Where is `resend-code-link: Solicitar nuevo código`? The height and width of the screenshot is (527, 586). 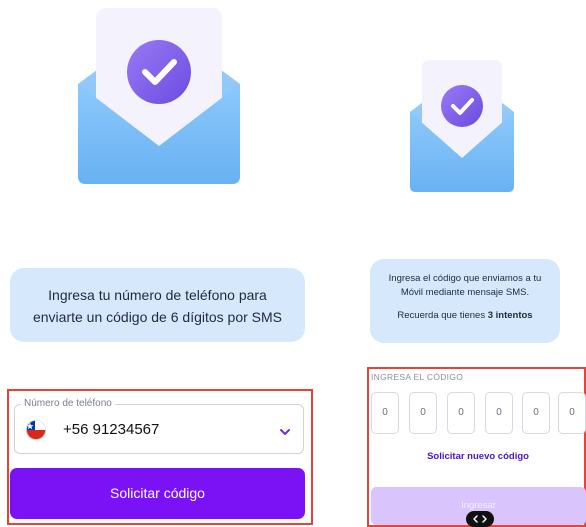
resend-code-link: Solicitar nuevo código is located at coordinates (478, 456).